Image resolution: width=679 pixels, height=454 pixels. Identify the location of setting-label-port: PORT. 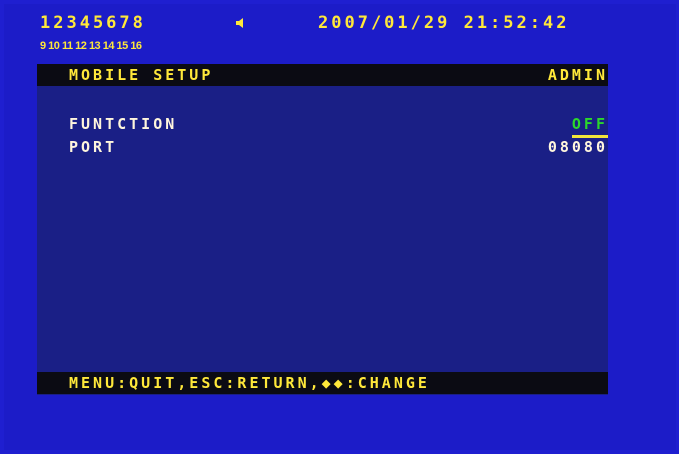
(93, 147).